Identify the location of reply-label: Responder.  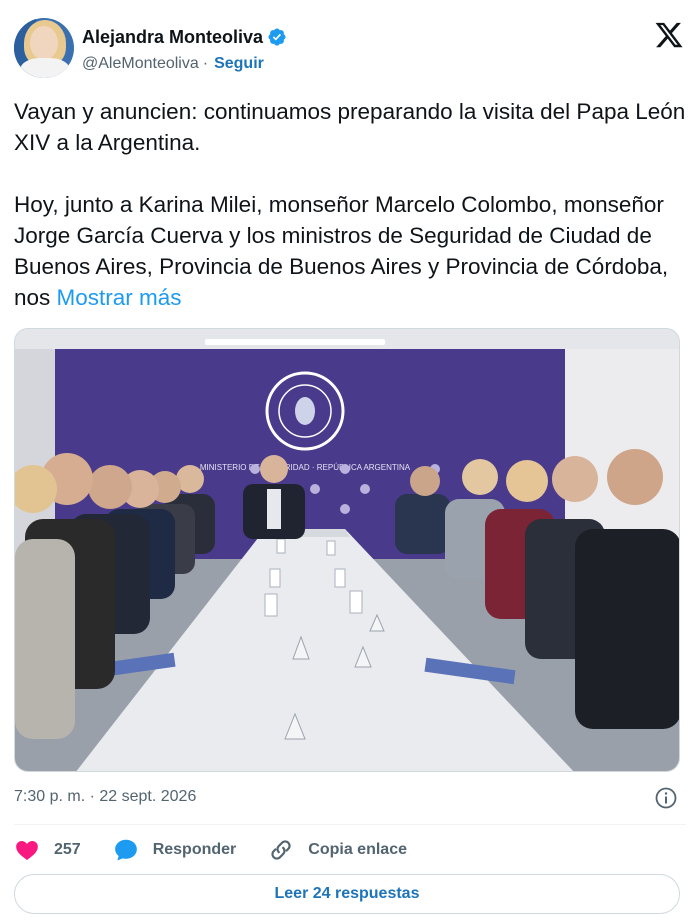
(194, 849).